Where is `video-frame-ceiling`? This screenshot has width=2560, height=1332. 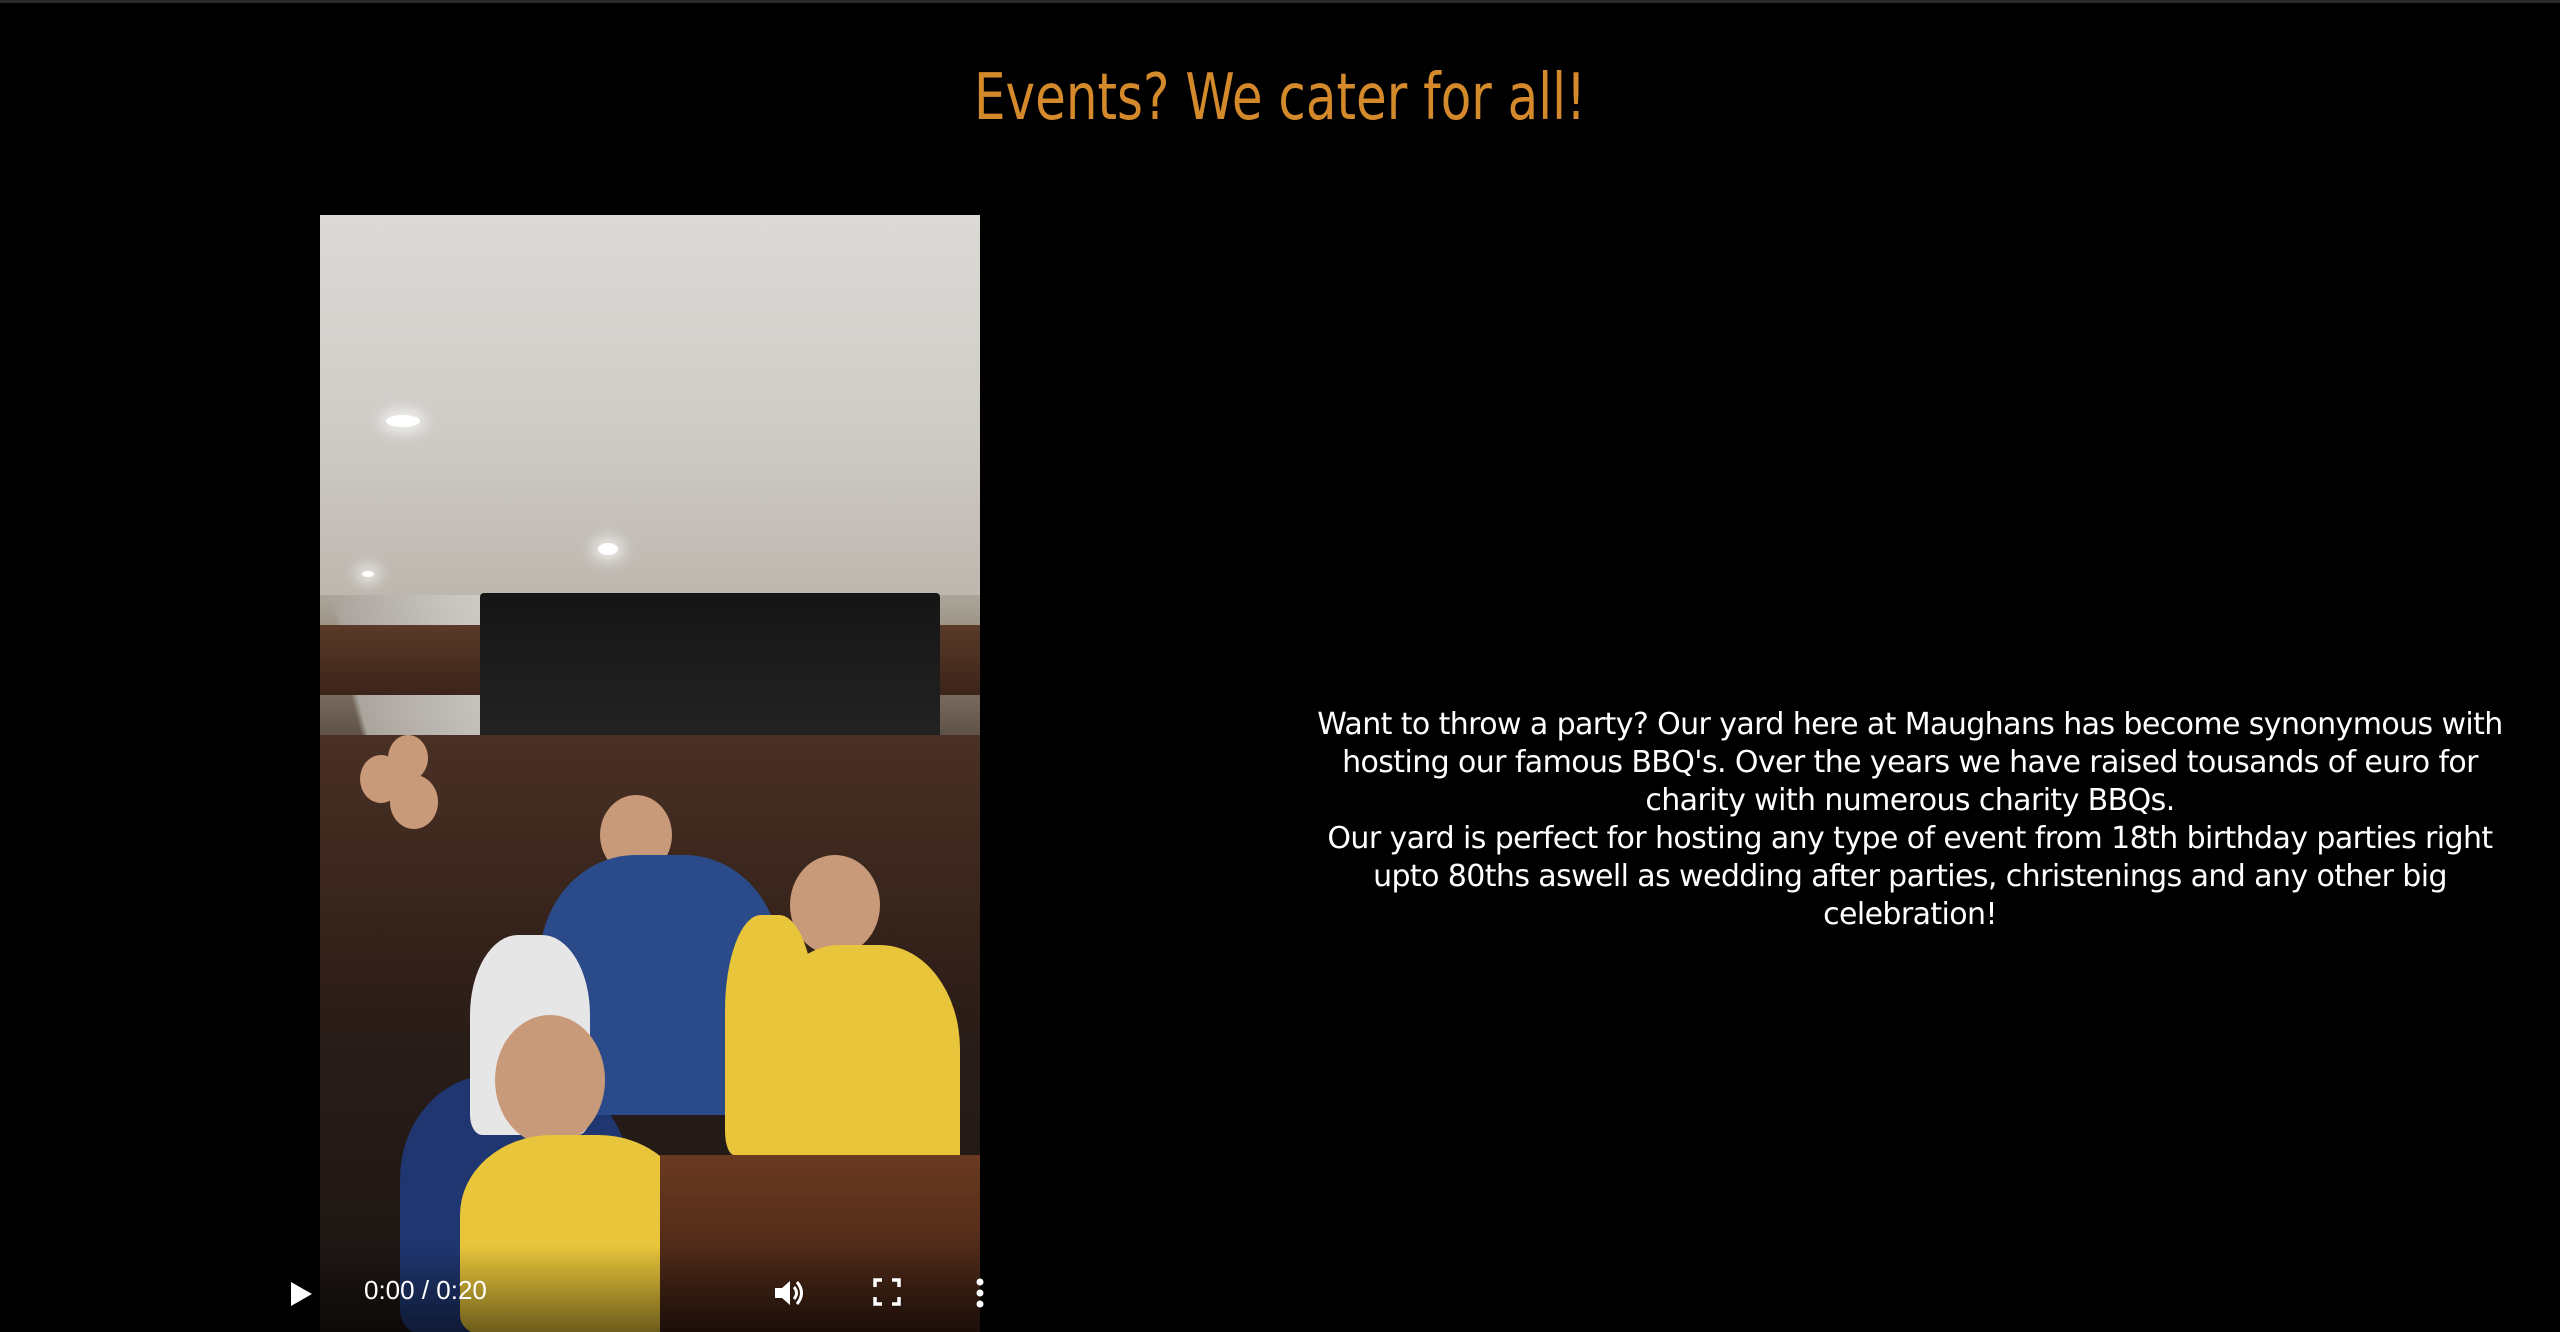 video-frame-ceiling is located at coordinates (650, 405).